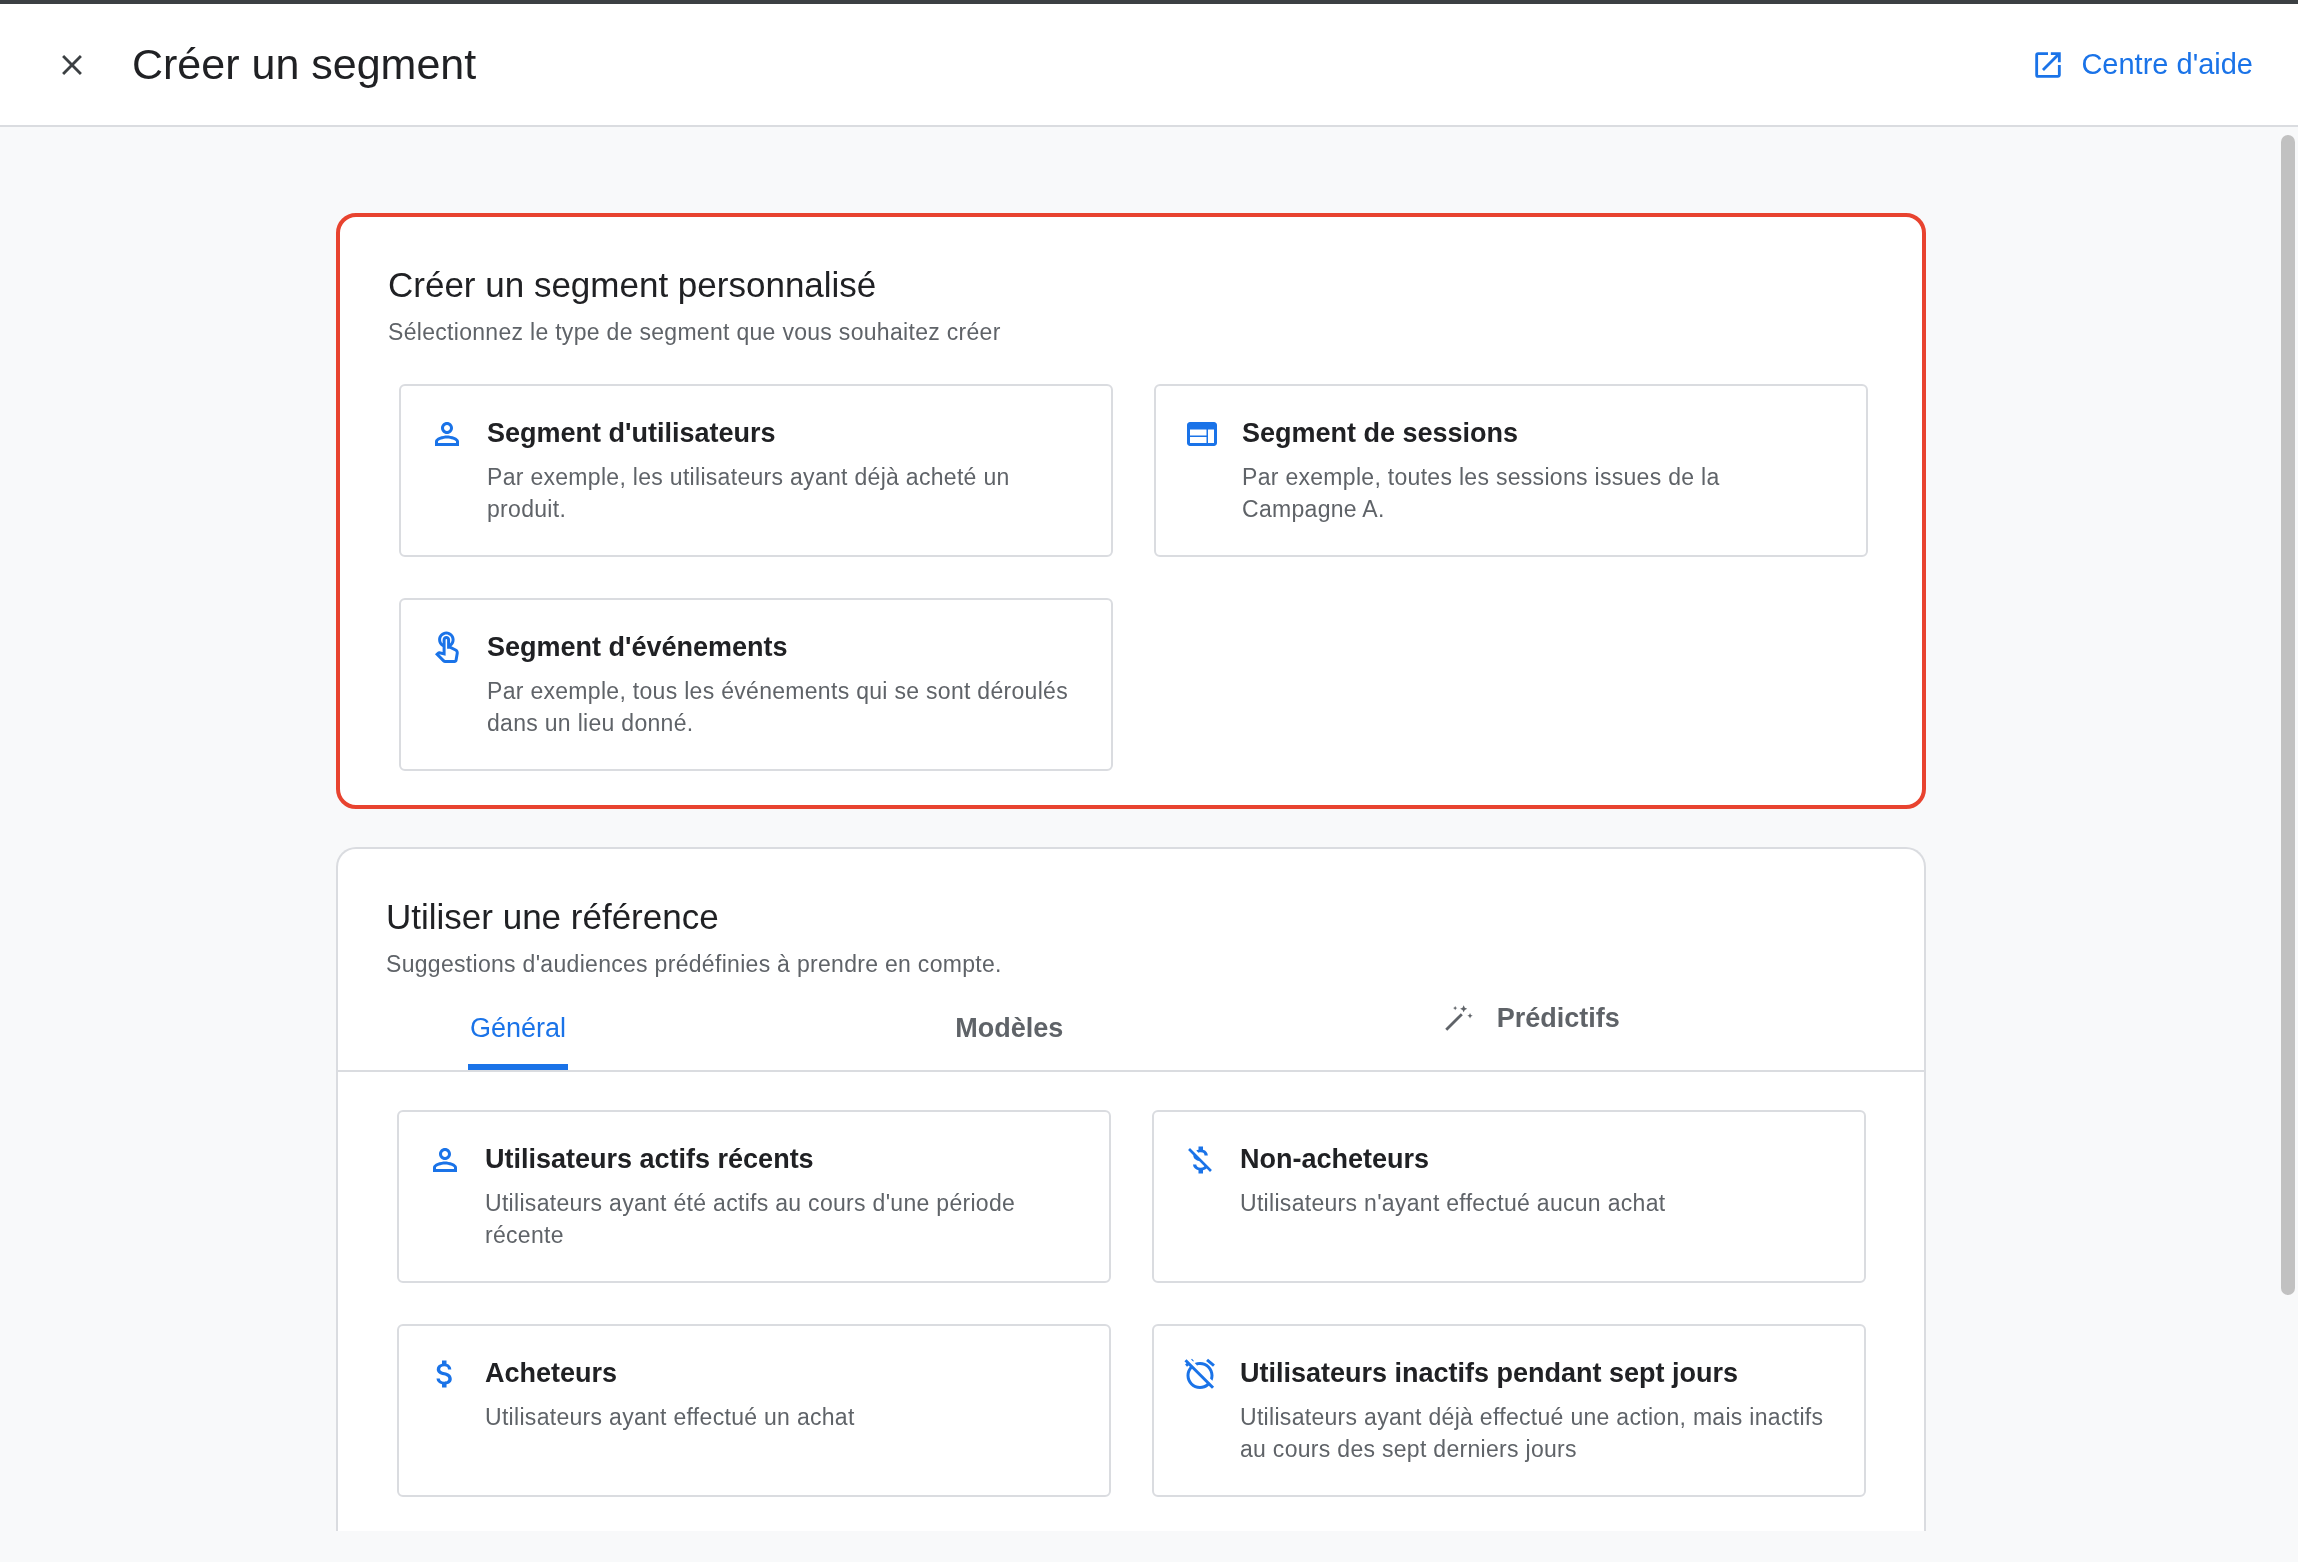 This screenshot has width=2298, height=1562. What do you see at coordinates (751, 1219) in the screenshot?
I see `option-description: Utilisateurs ayant été actifs au cours d'une période récente` at bounding box center [751, 1219].